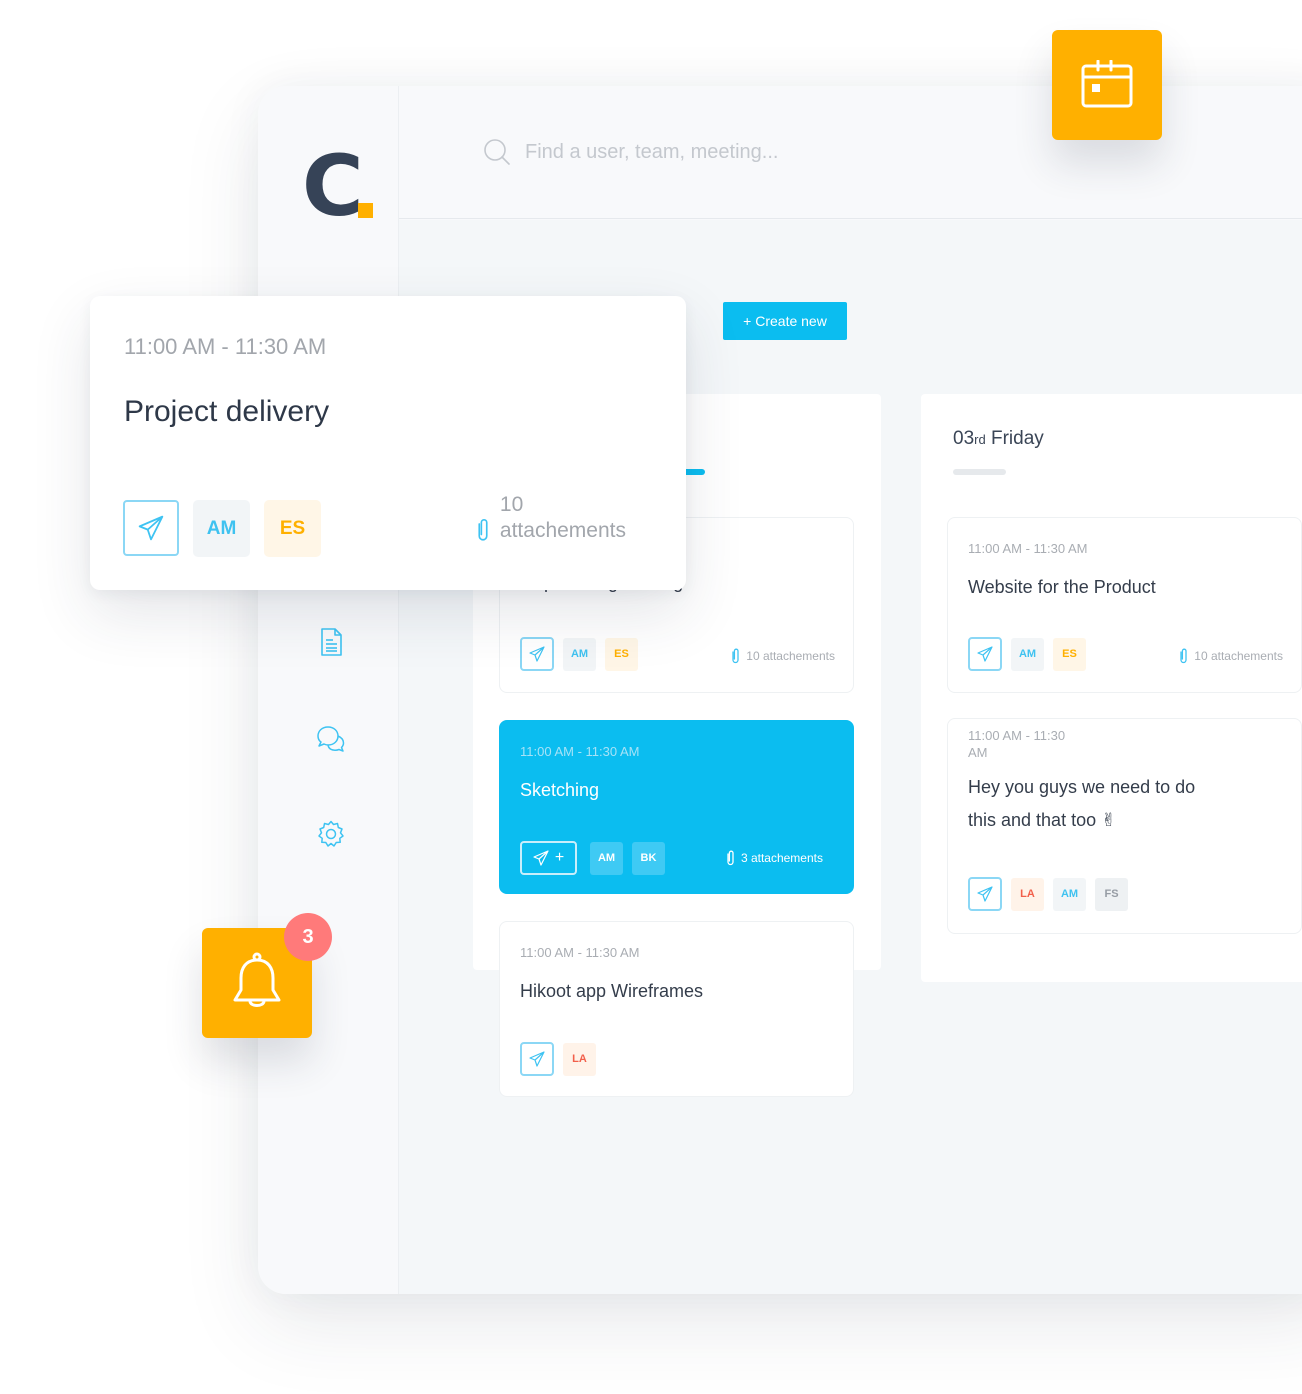  I want to click on attachments-count: 10, so click(511, 504).